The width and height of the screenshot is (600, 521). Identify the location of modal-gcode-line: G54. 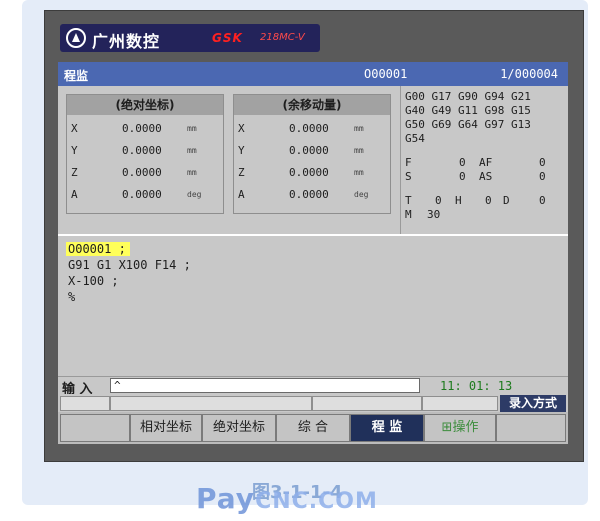
(415, 138).